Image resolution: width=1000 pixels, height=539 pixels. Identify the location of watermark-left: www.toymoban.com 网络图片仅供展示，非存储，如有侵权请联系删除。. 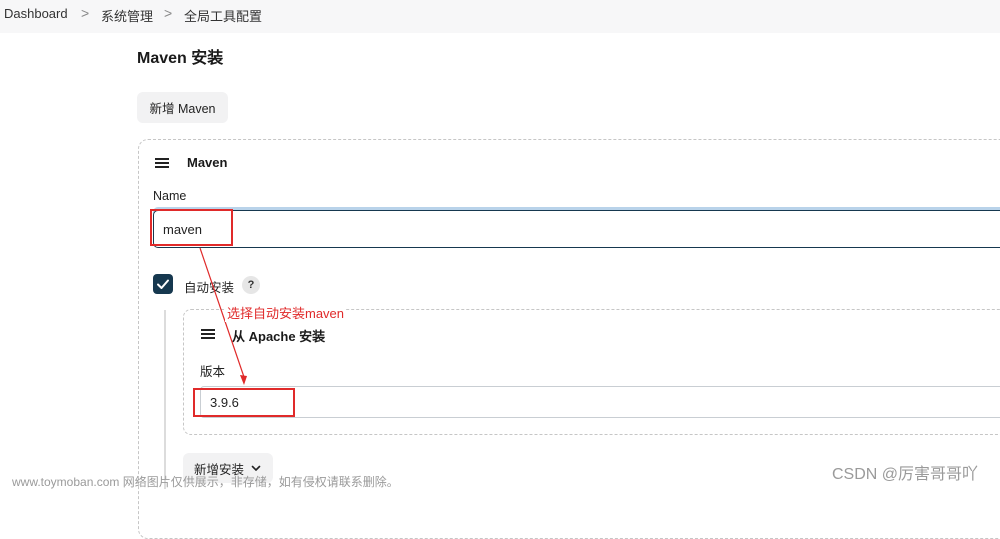
(205, 482).